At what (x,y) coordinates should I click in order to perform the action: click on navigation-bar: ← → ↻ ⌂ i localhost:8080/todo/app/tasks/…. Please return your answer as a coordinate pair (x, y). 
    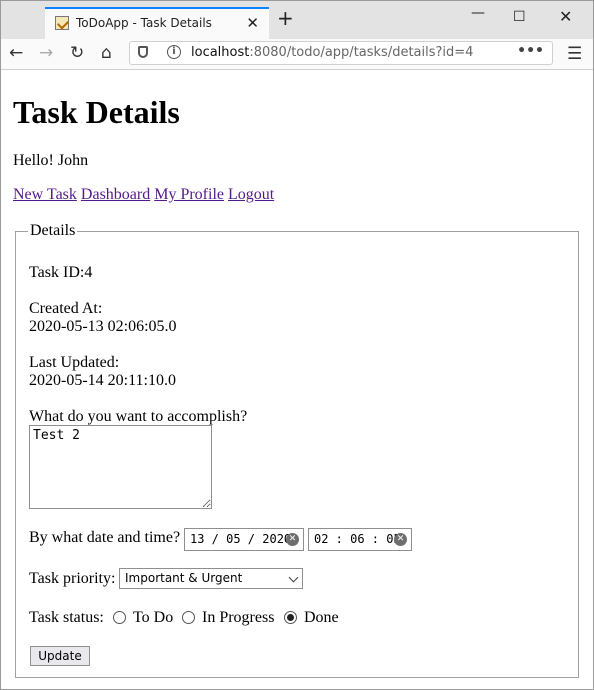
    Looking at the image, I should click on (297, 54).